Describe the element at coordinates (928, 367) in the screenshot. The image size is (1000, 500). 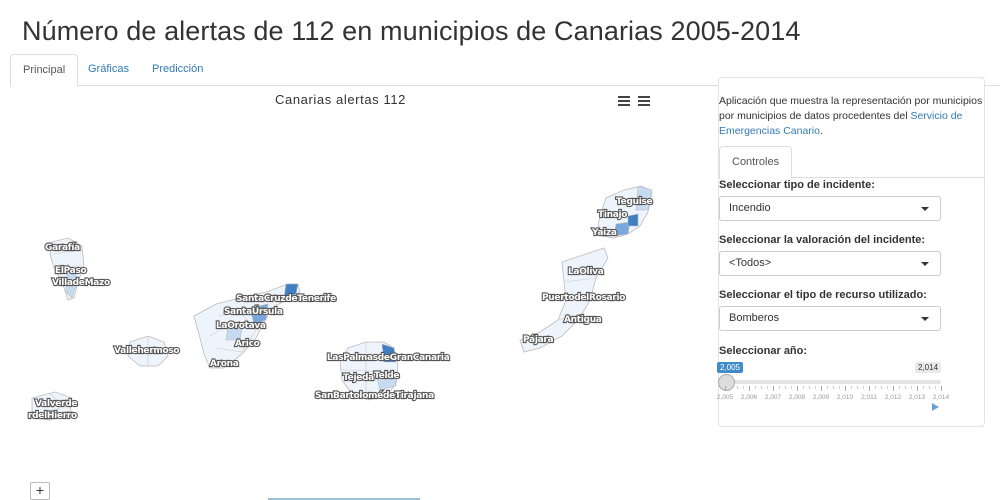
I see `year-max-value: 2,014` at that location.